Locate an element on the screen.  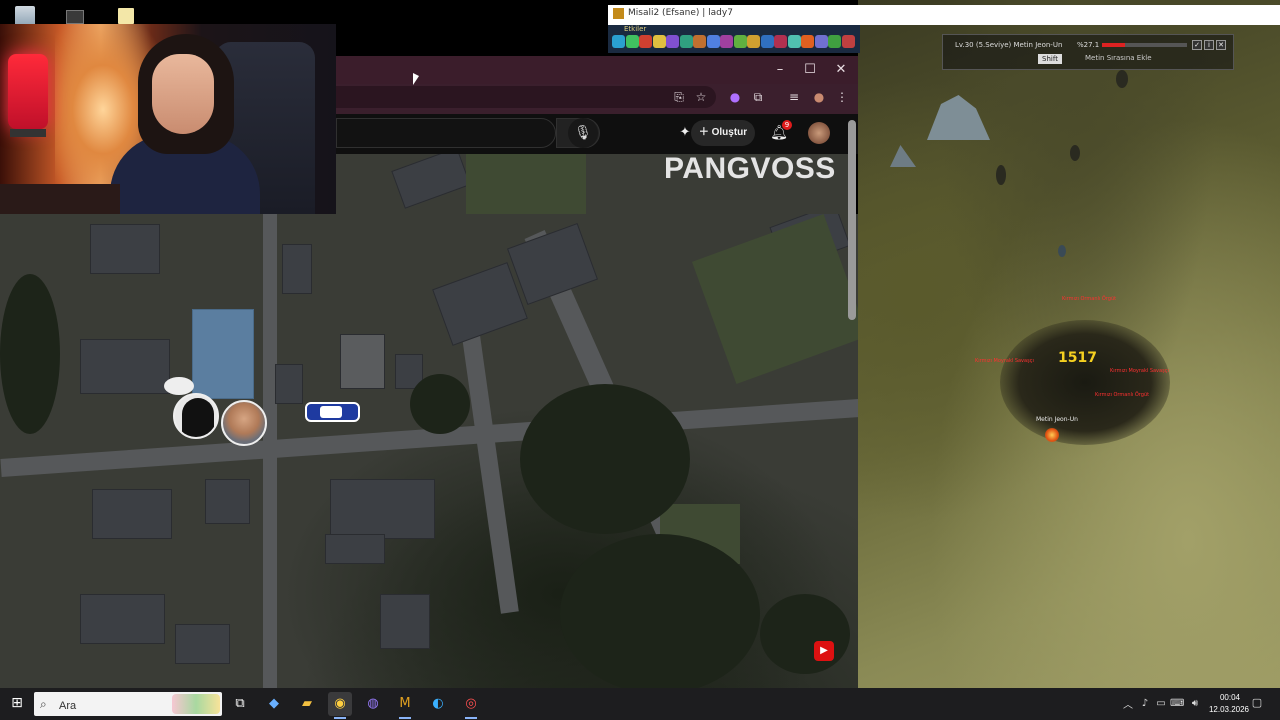
mob-cluster is located at coordinates (1085, 382).